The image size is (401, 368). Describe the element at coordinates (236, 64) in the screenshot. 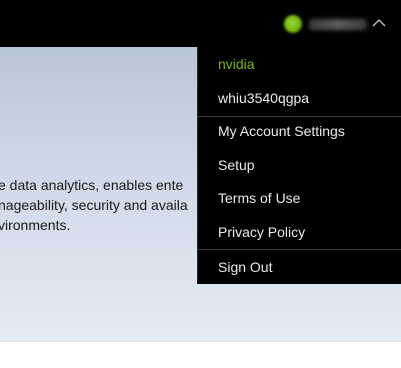

I see `org-name: nvidia` at that location.